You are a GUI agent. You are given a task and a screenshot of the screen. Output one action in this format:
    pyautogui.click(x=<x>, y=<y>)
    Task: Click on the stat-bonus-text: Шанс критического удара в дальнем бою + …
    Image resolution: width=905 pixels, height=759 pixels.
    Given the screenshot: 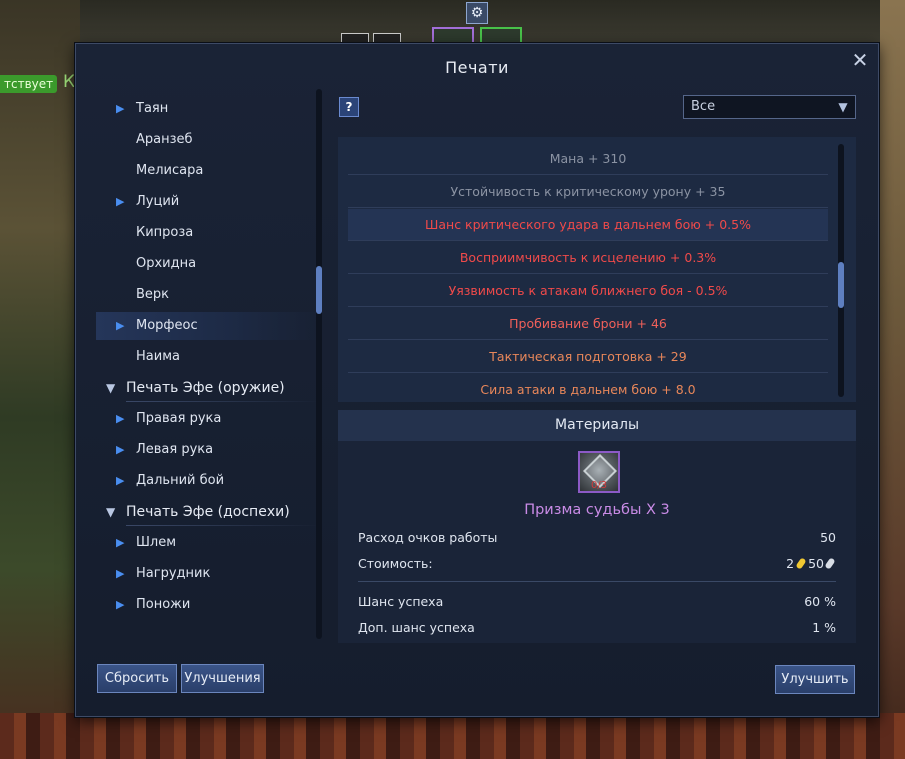 What is the action you would take?
    pyautogui.click(x=588, y=224)
    